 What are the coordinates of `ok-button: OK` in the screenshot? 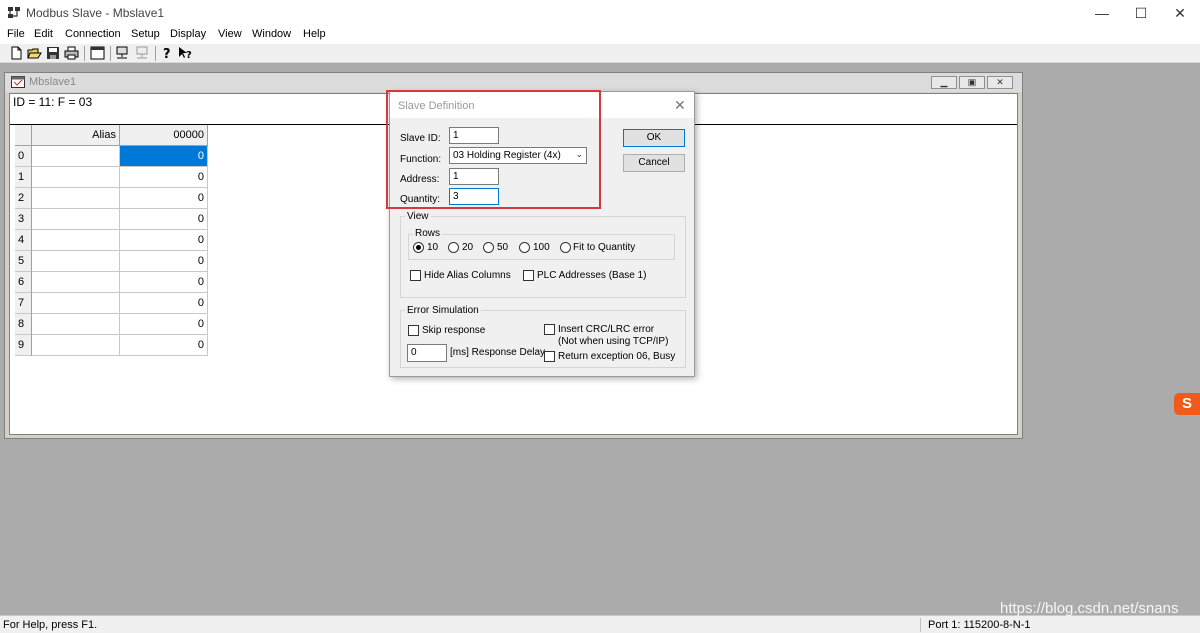 It's located at (654, 138).